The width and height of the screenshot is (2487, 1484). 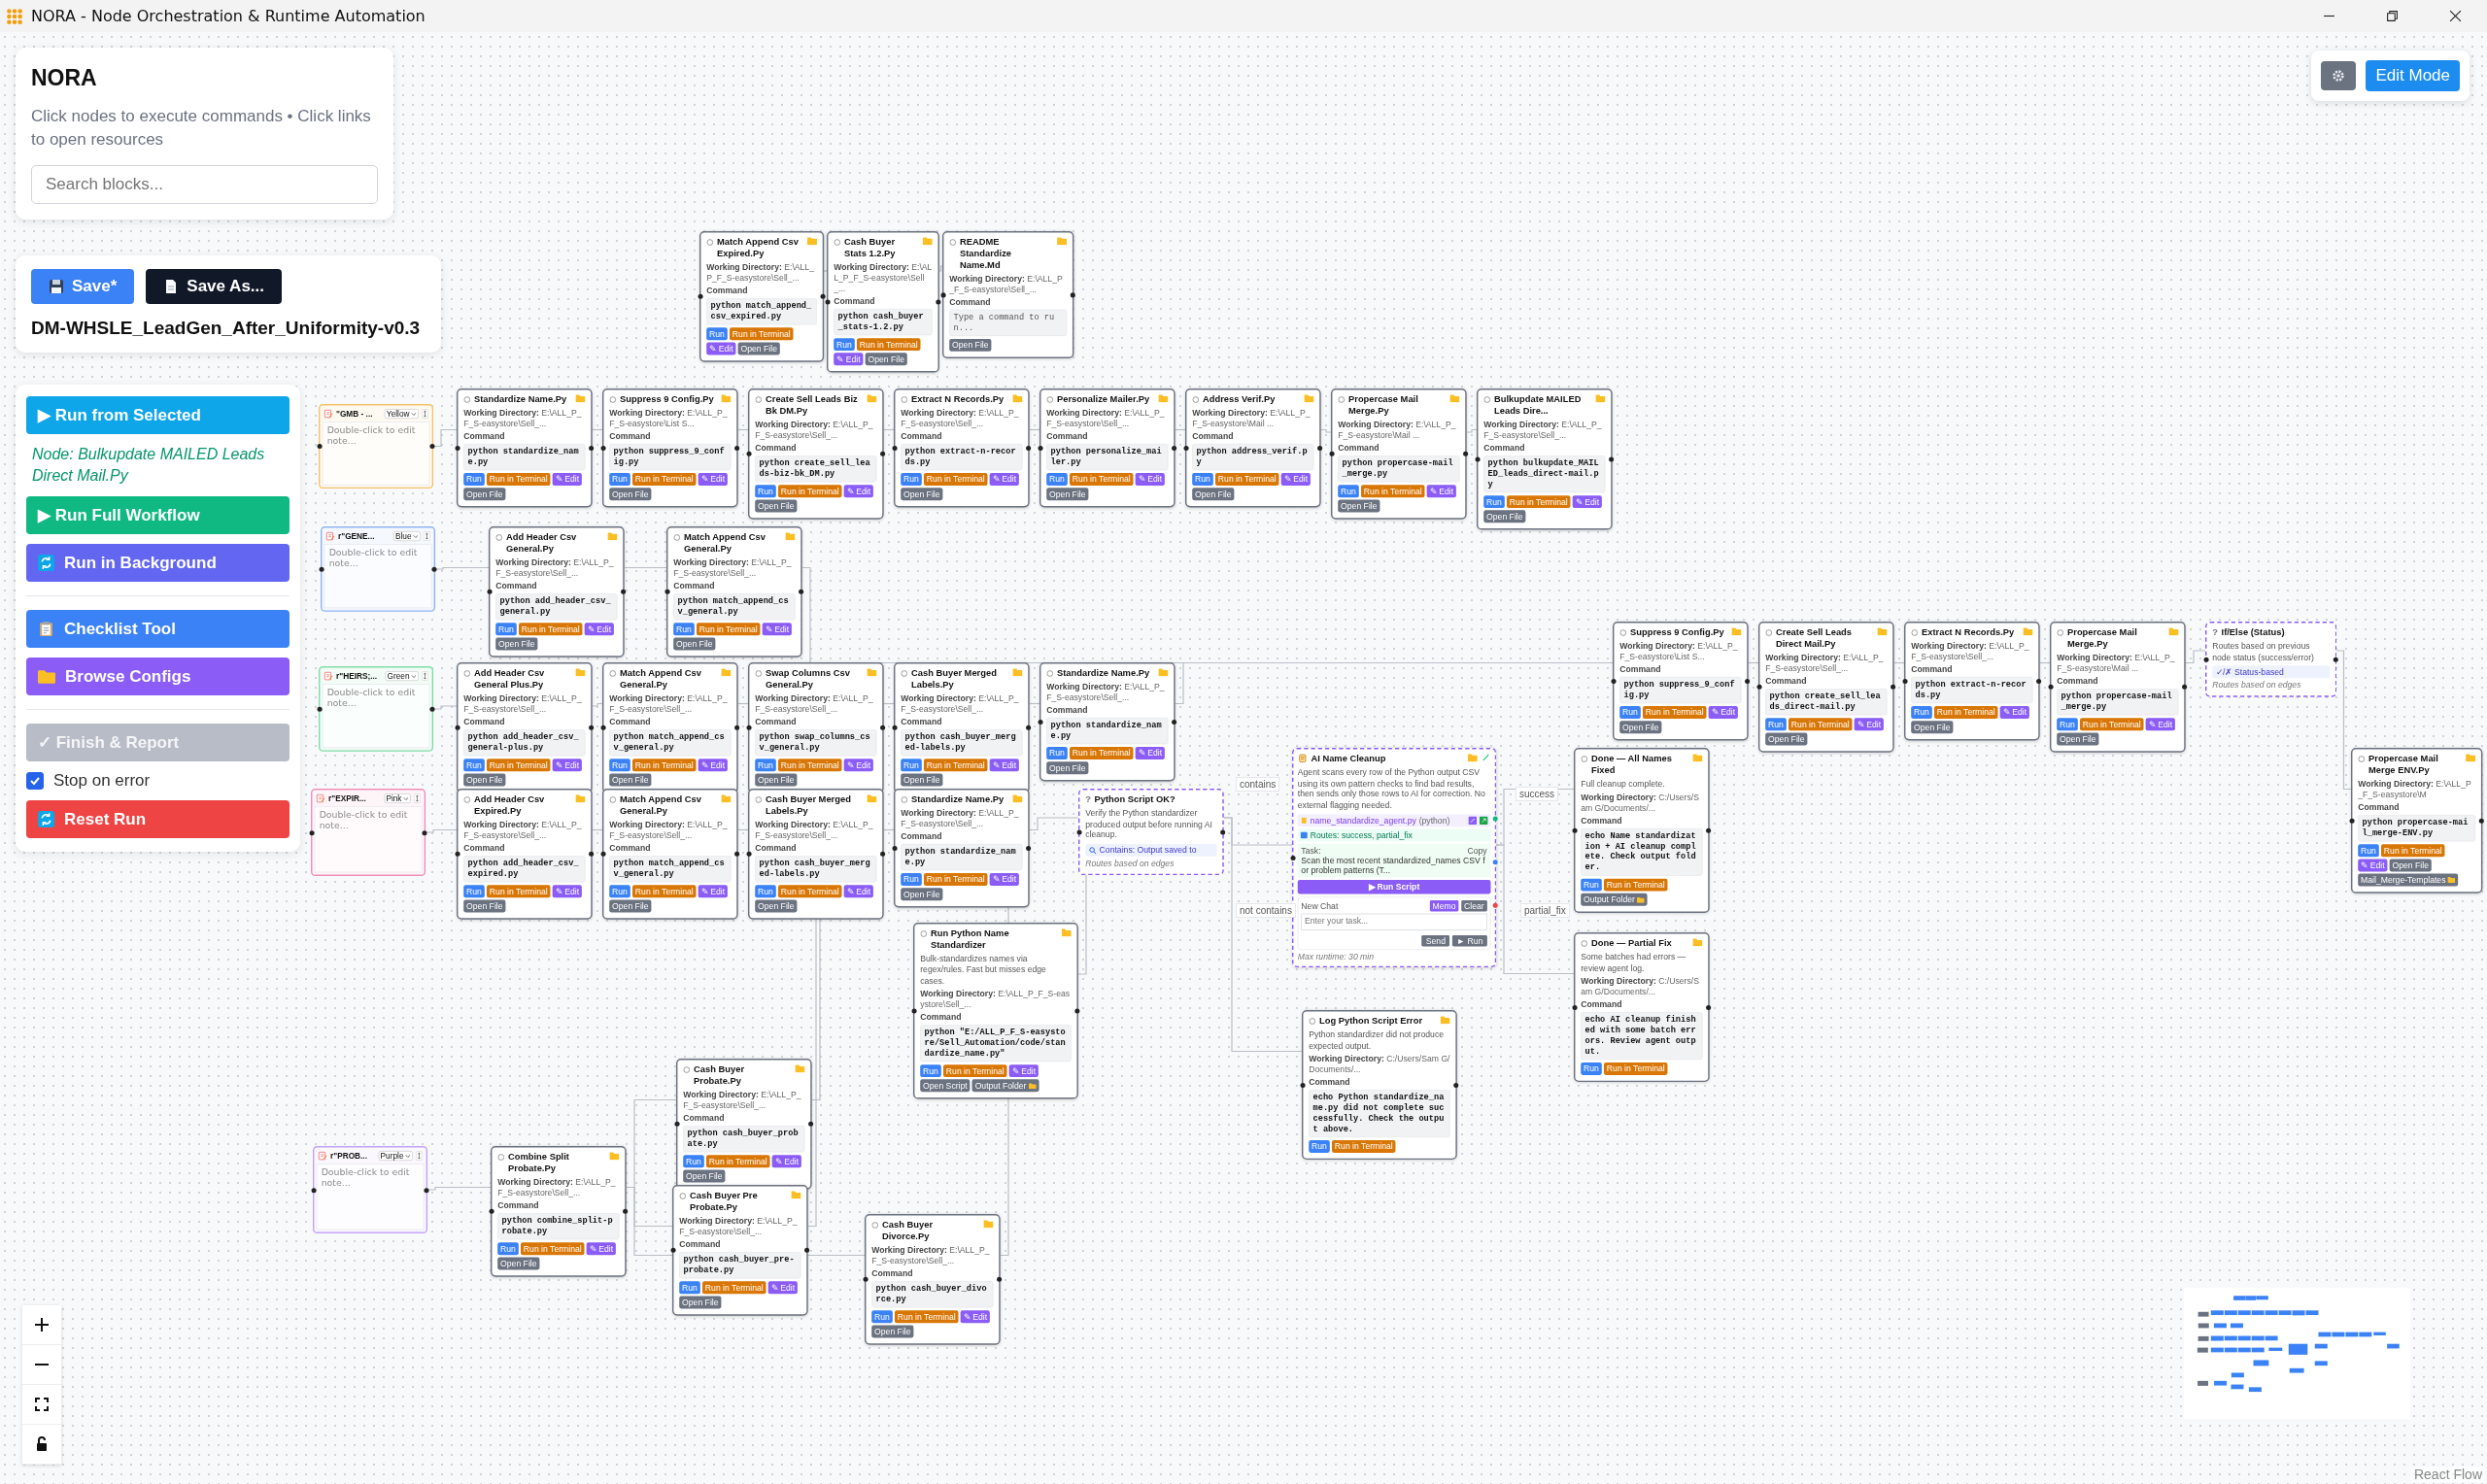 What do you see at coordinates (158, 563) in the screenshot?
I see `run-background-button: Run in Background` at bounding box center [158, 563].